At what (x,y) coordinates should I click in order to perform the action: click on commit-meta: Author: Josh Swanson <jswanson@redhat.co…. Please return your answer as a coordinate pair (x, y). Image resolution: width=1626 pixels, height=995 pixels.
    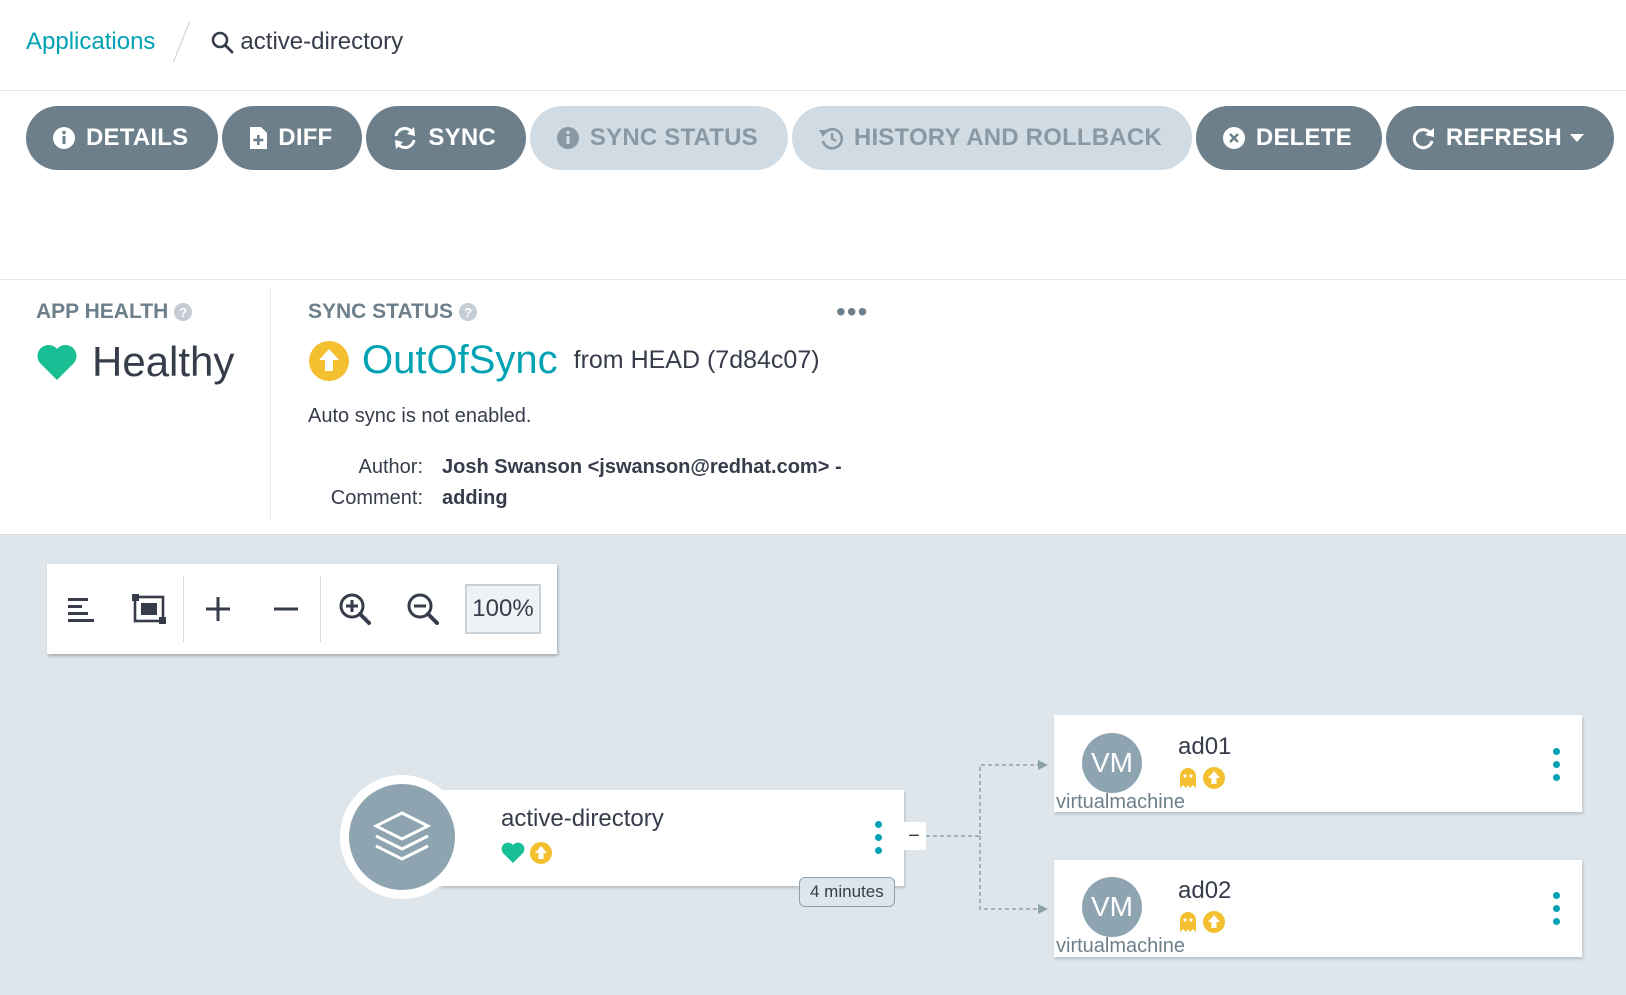
    Looking at the image, I should click on (575, 483).